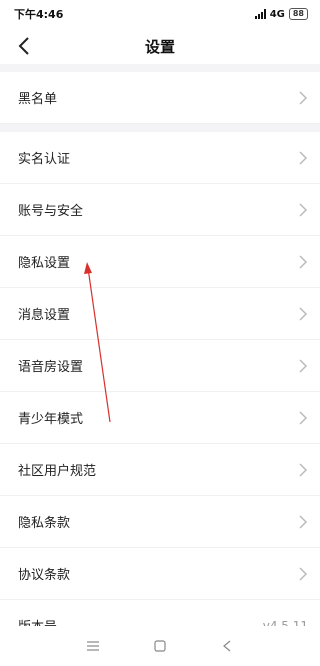 The image size is (320, 666). I want to click on settings-item-label: 隐私设置, so click(44, 263).